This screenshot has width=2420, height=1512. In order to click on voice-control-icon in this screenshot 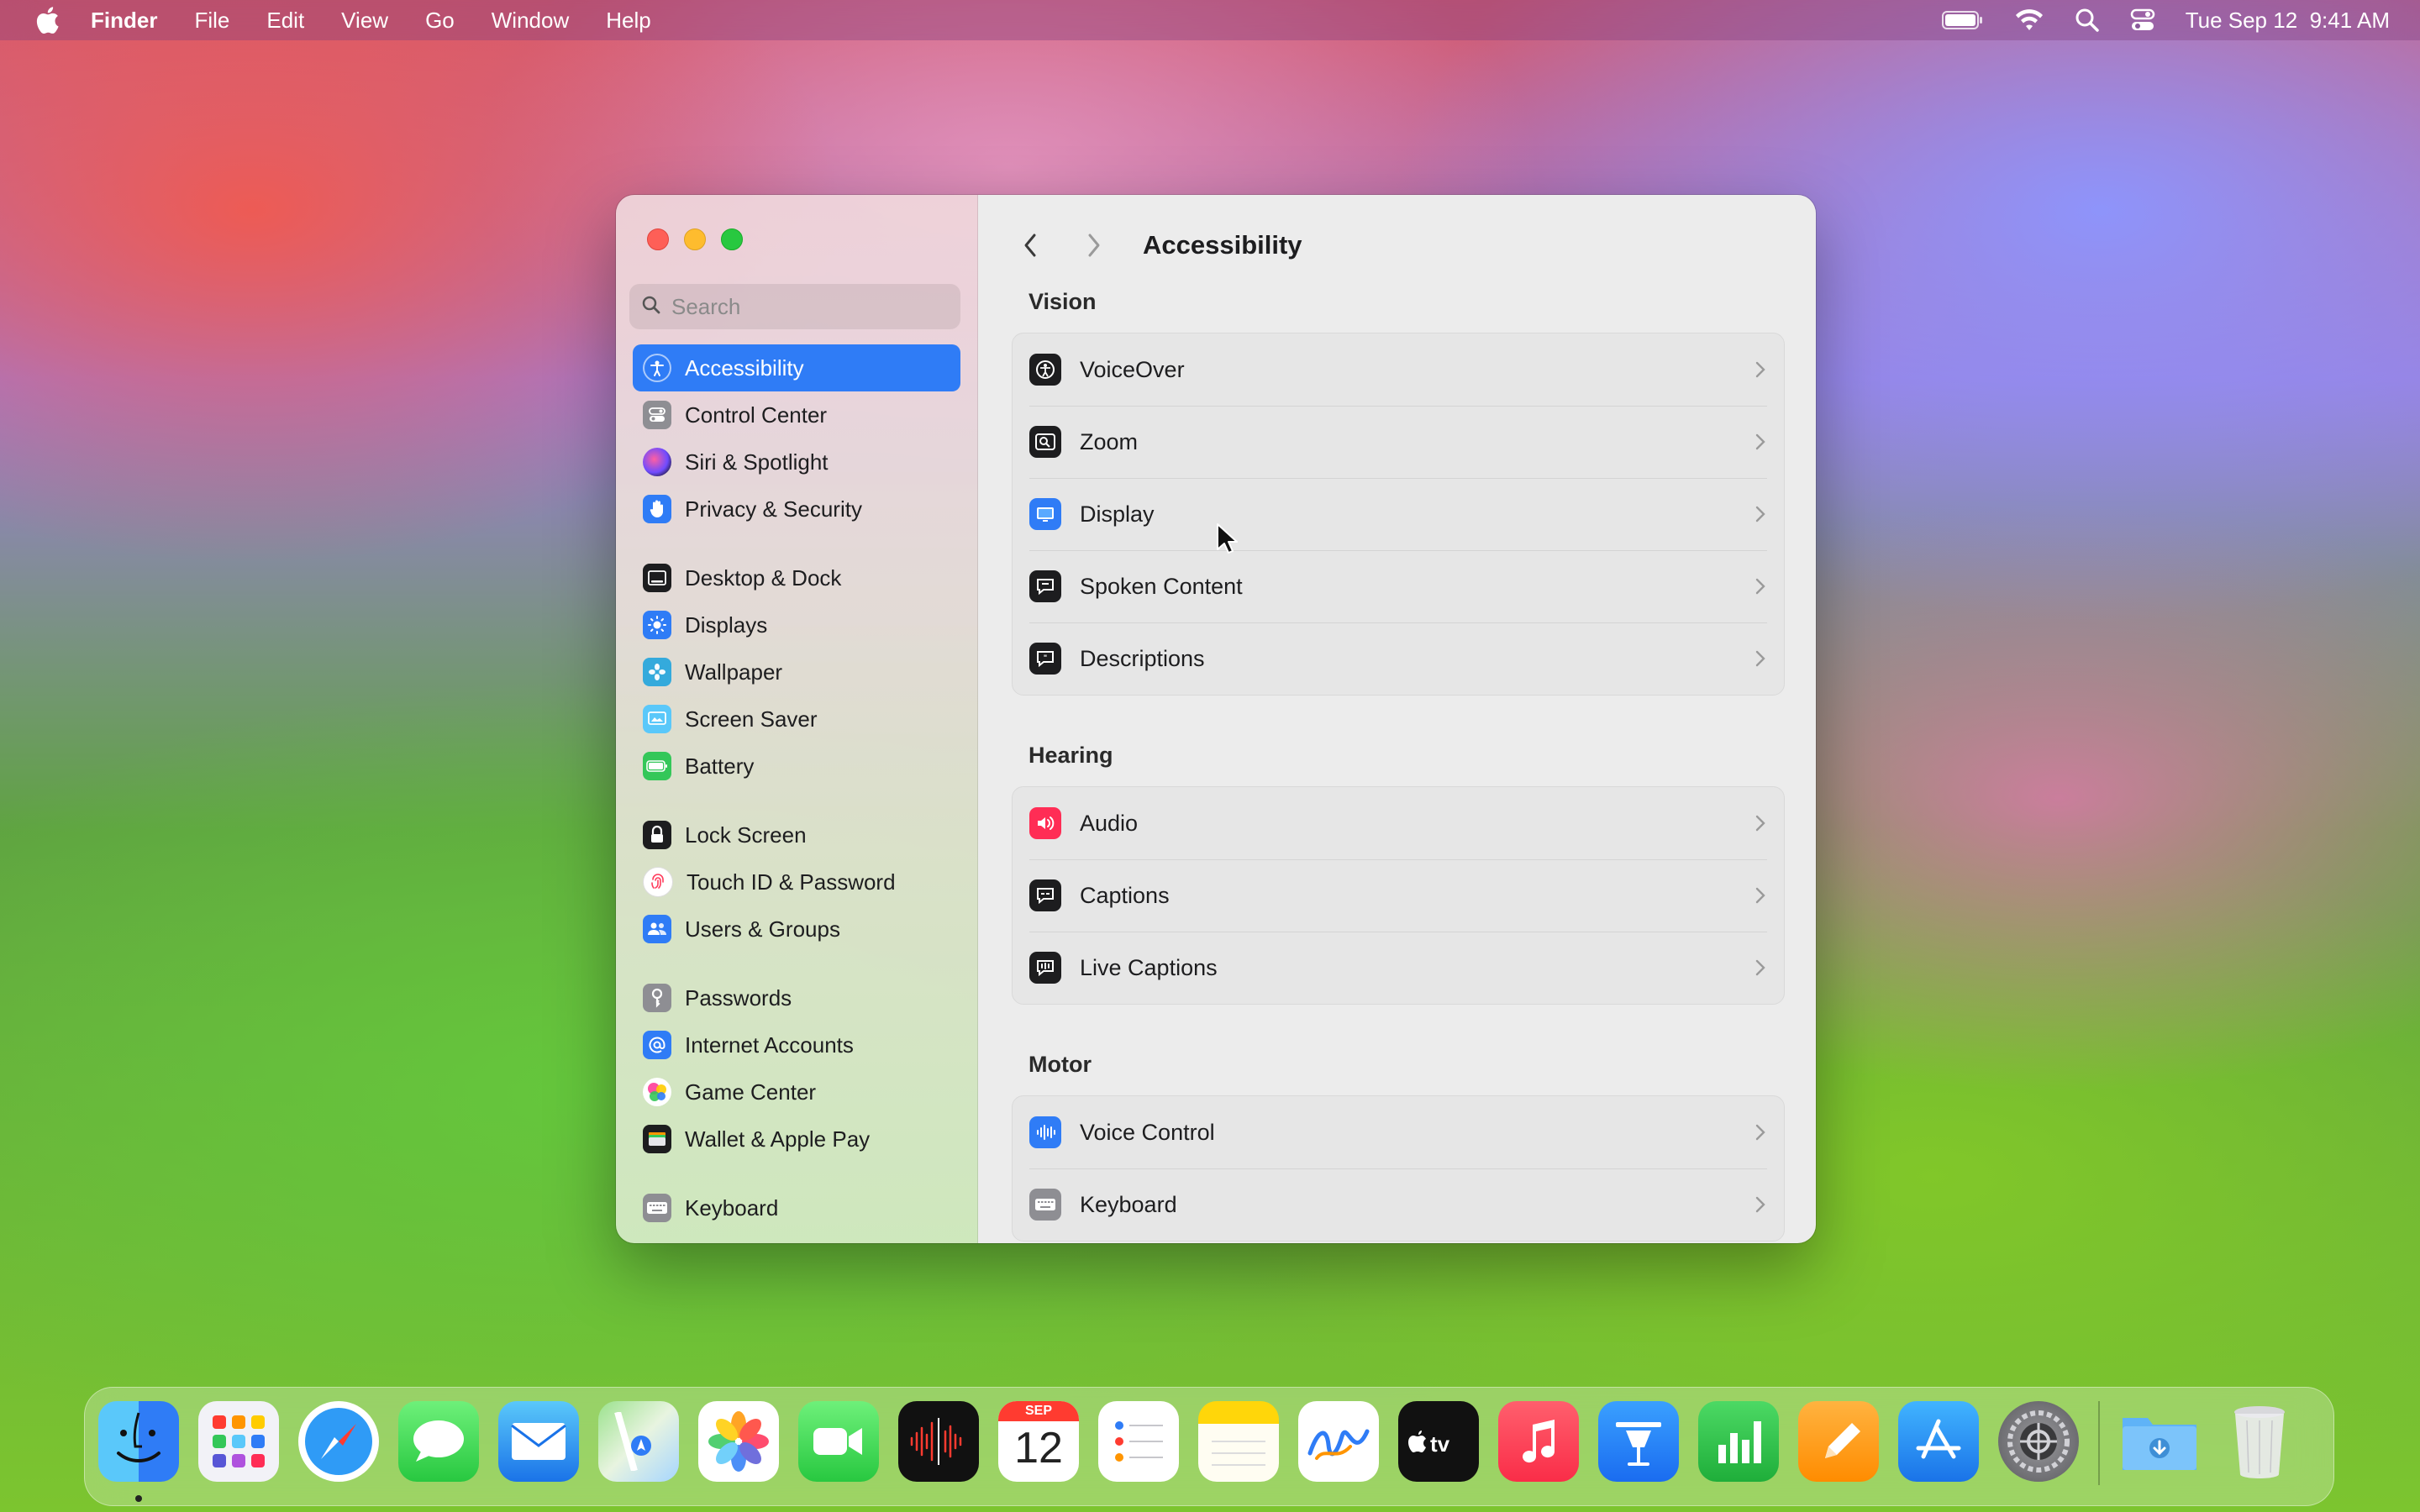, I will do `click(1045, 1132)`.